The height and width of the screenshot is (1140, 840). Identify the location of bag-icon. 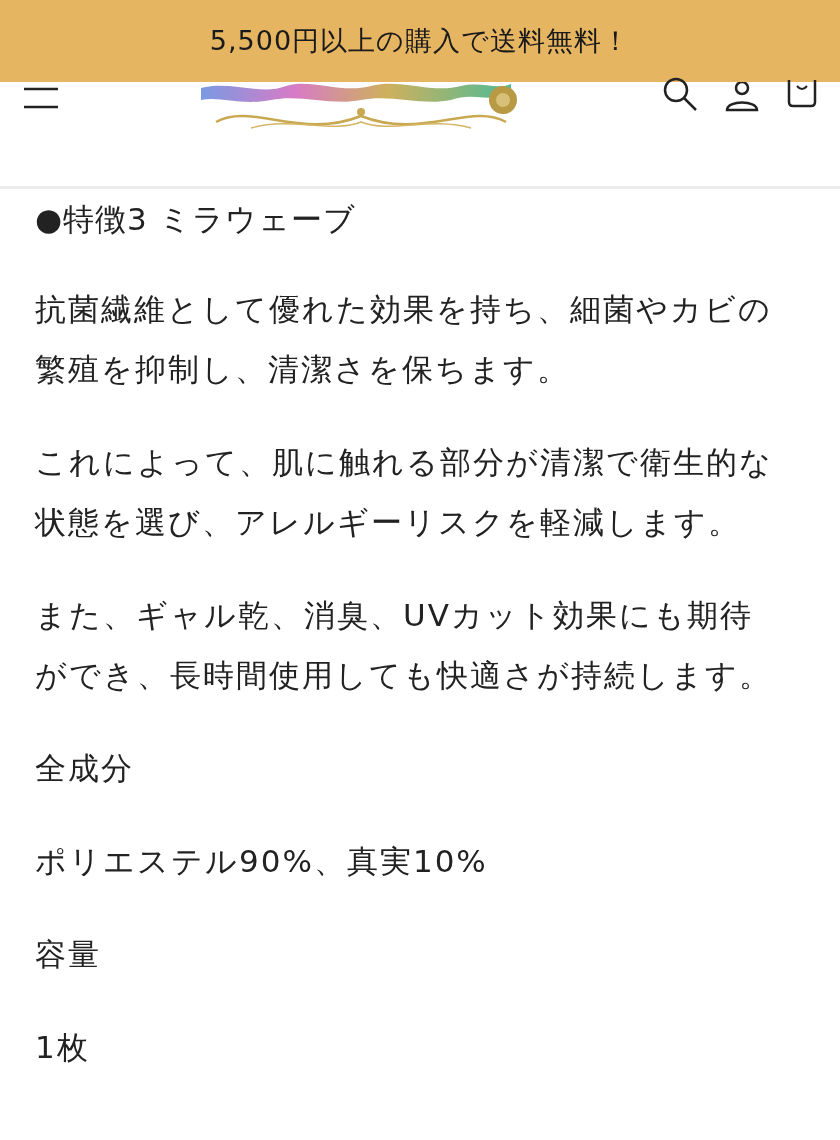
(802, 93).